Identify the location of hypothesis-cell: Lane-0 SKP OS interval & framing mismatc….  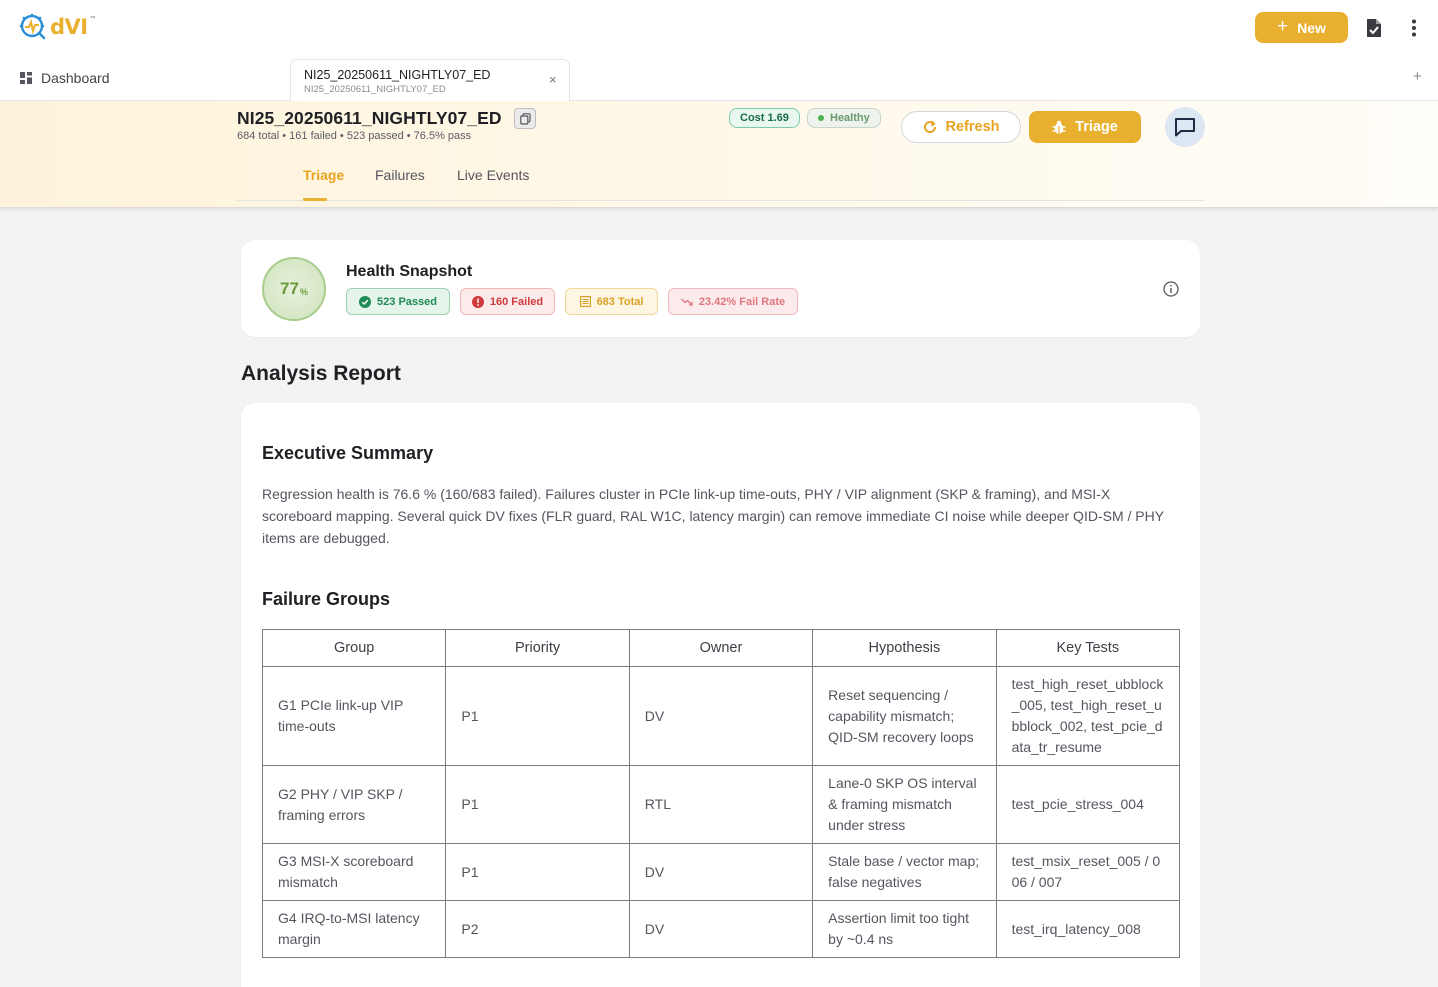
(904, 804).